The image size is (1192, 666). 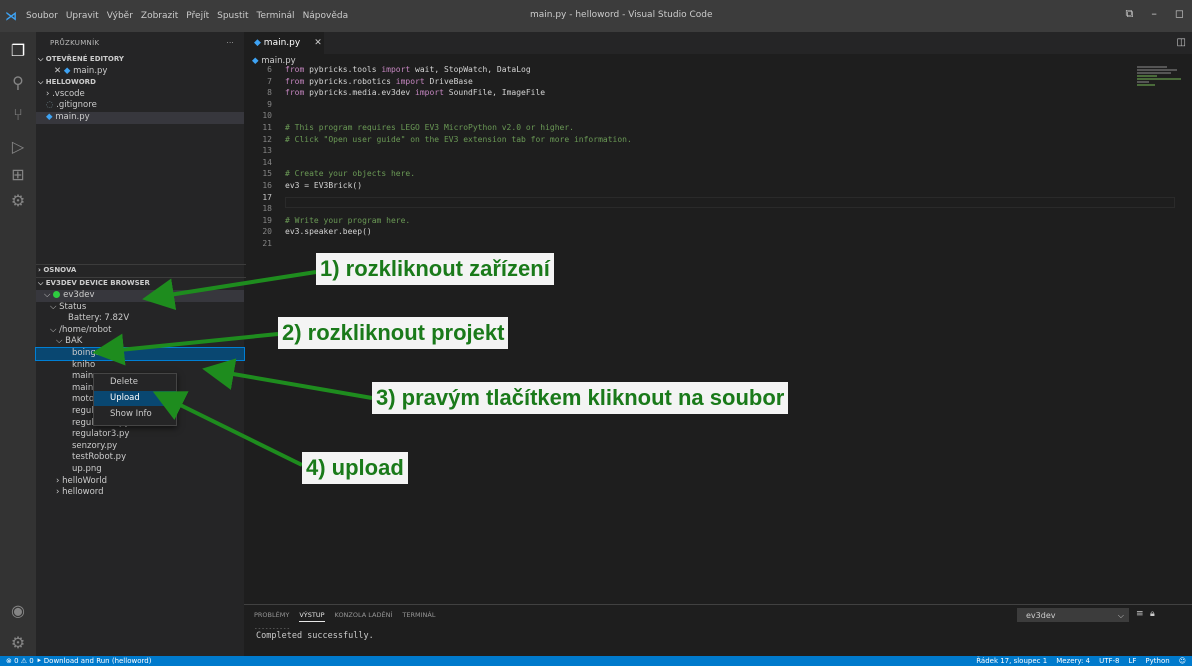 I want to click on menu-help: Nápověda, so click(x=326, y=16).